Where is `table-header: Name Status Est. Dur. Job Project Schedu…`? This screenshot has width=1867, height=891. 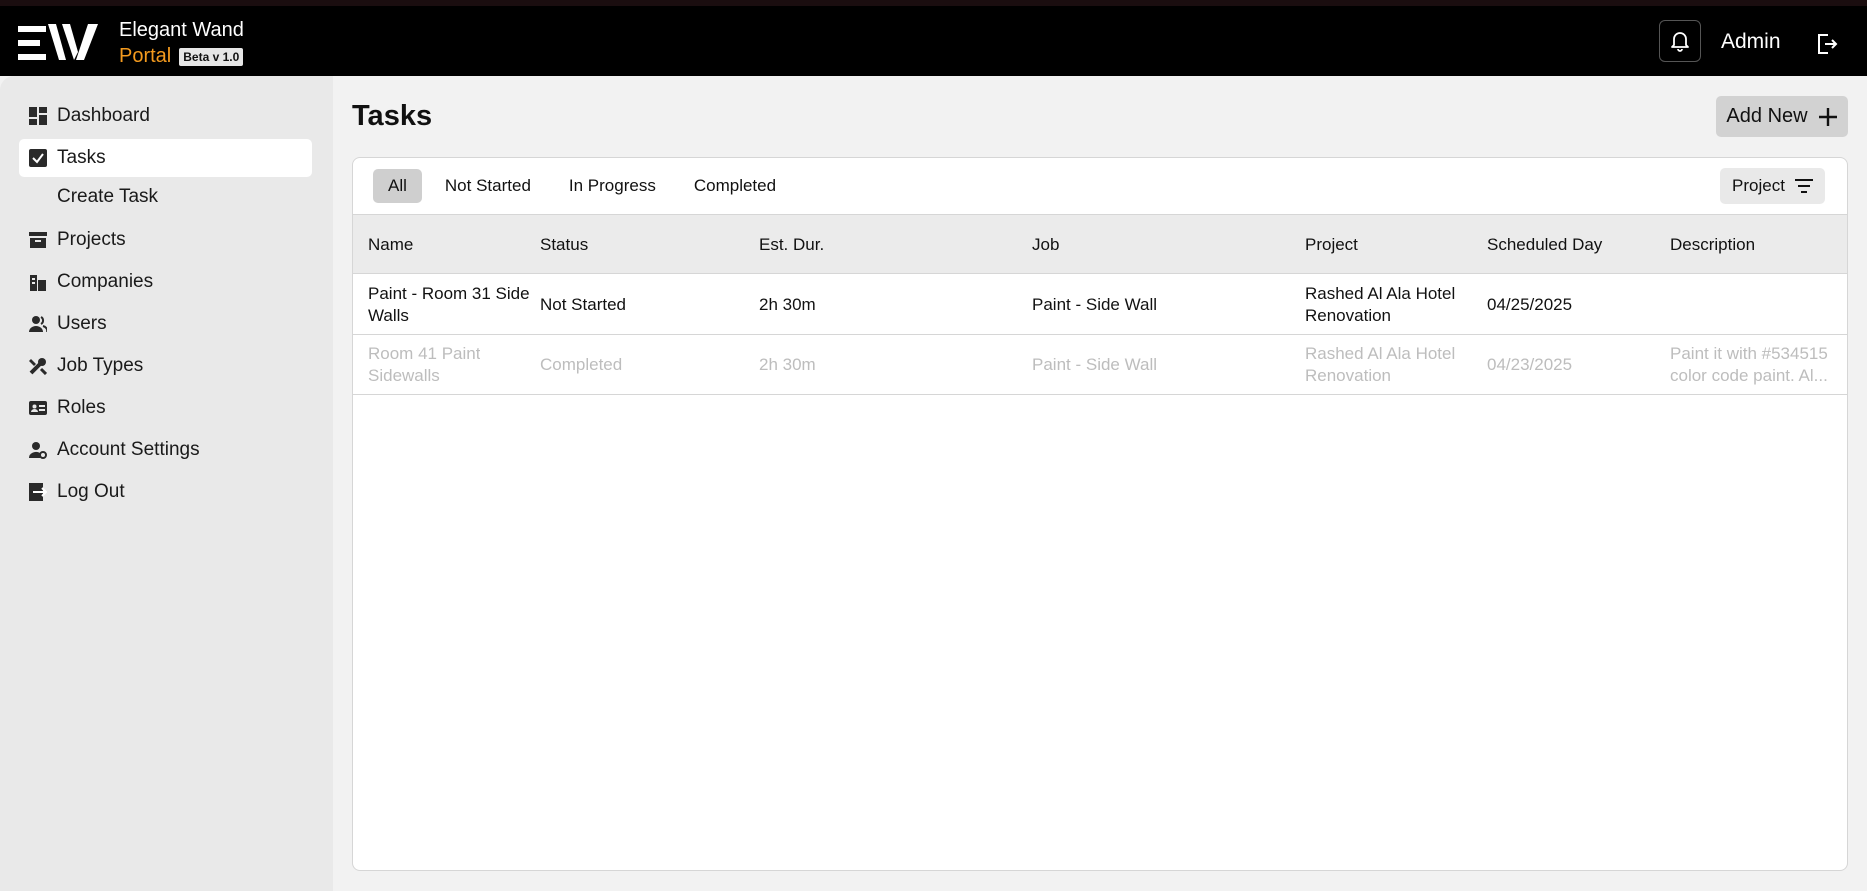
table-header: Name Status Est. Dur. Job Project Schedu… is located at coordinates (1100, 244).